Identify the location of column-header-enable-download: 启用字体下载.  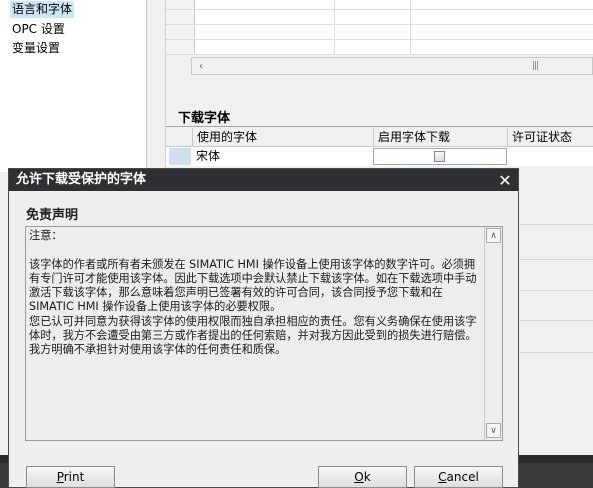
(440, 137).